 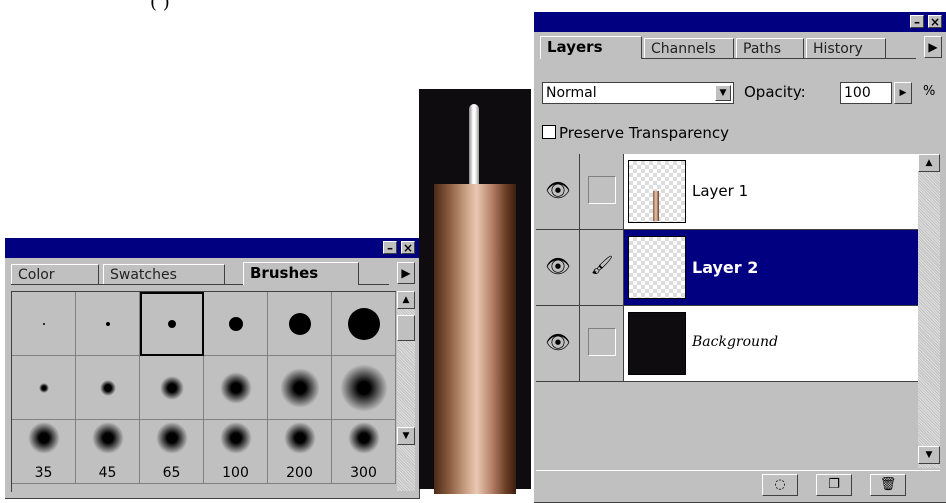 I want to click on copper-rod-image, so click(x=475, y=291).